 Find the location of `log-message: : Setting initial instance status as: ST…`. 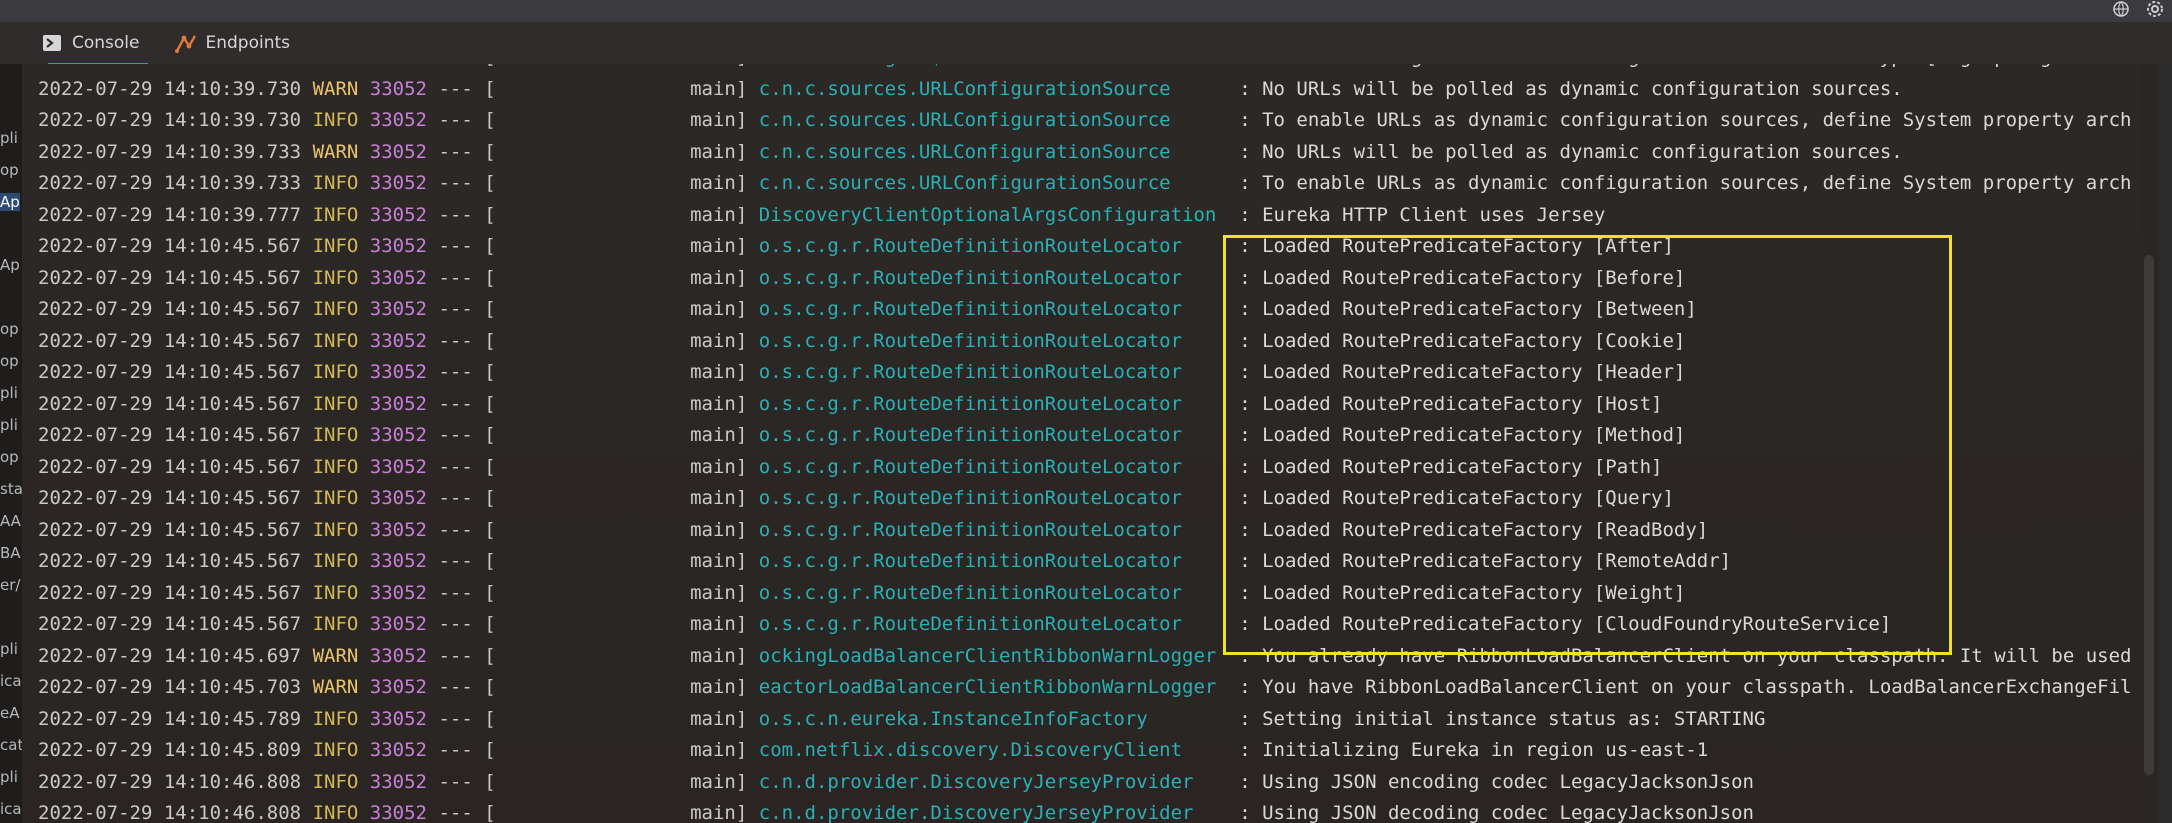

log-message: : Setting initial instance status as: ST… is located at coordinates (1502, 718).